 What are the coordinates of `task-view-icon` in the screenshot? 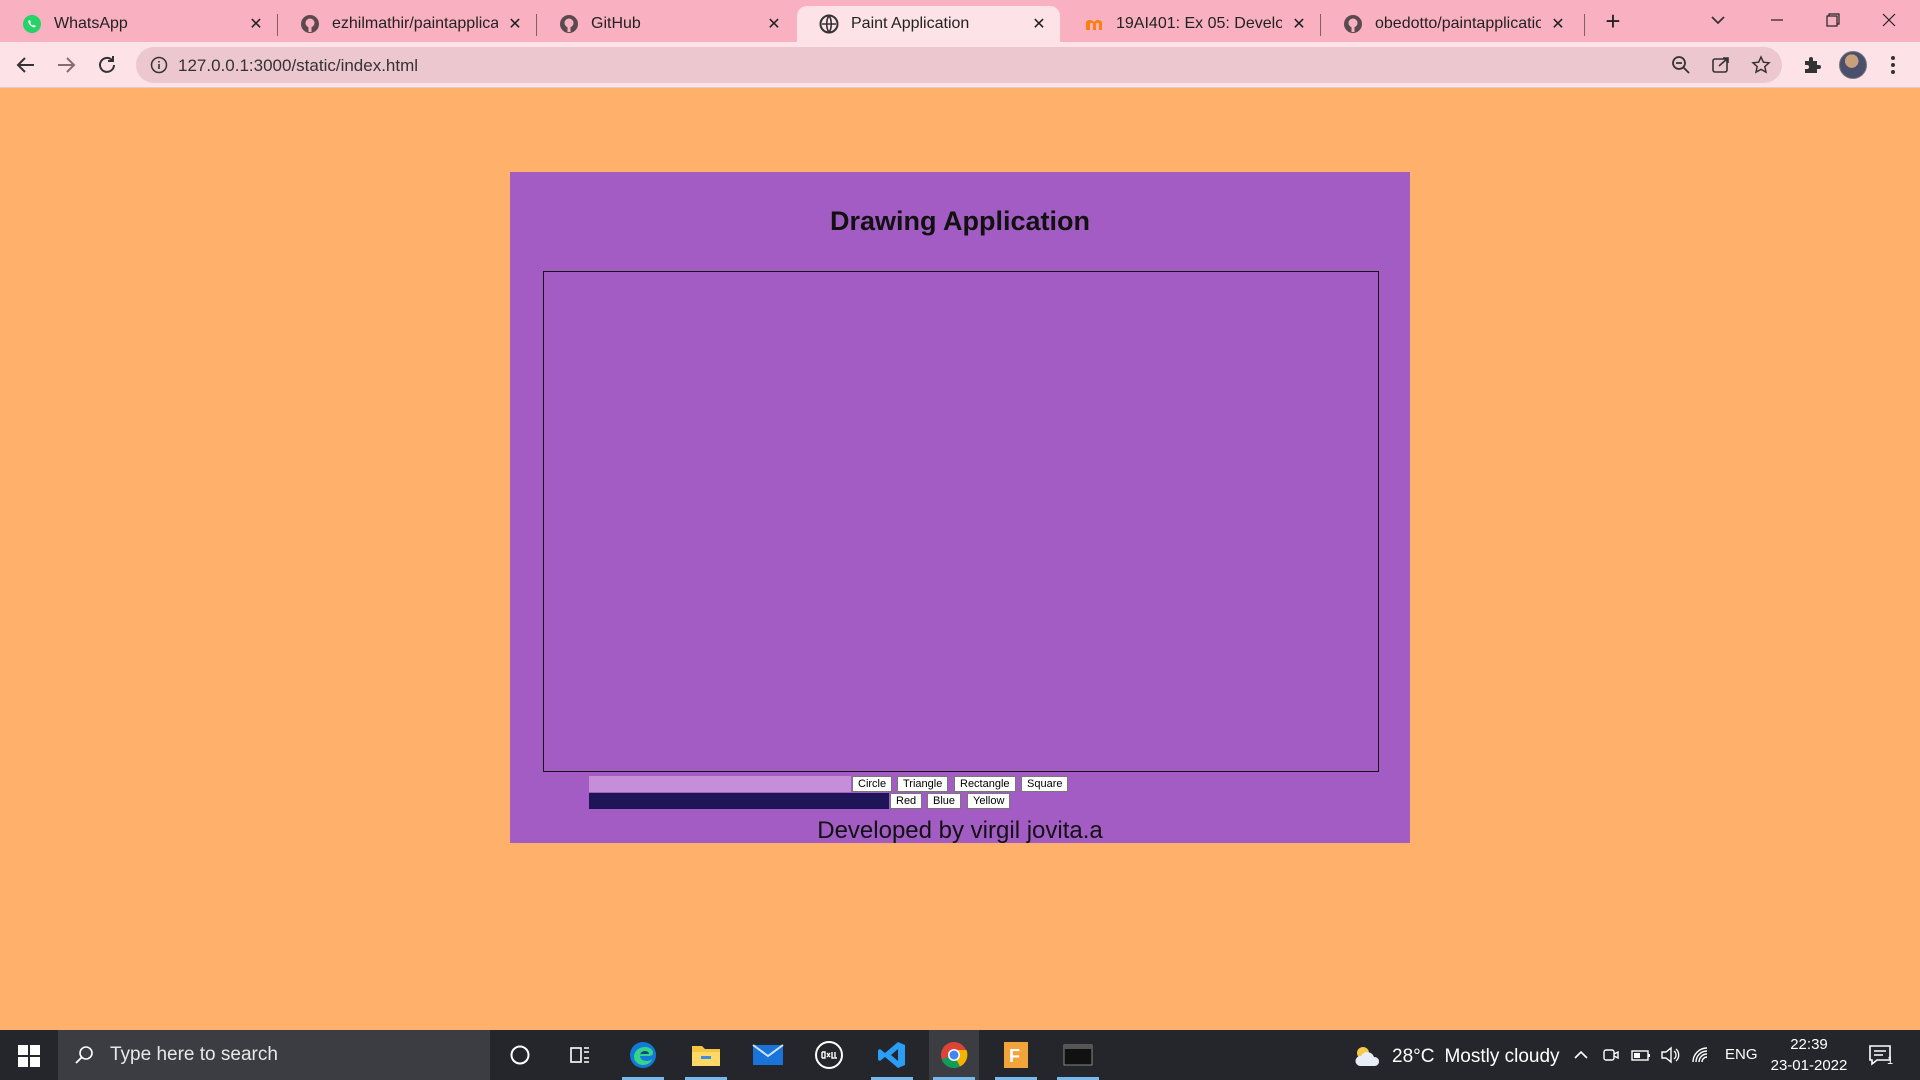 It's located at (580, 1055).